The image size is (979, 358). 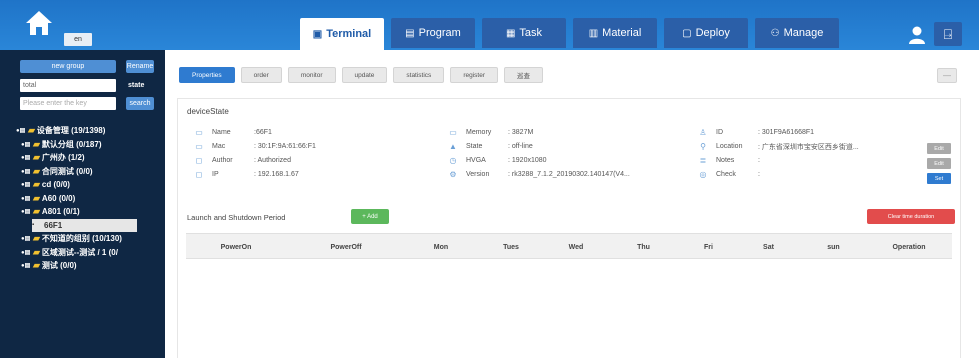 What do you see at coordinates (63, 158) in the screenshot?
I see `tree-node-label: 广州办 (1/2)` at bounding box center [63, 158].